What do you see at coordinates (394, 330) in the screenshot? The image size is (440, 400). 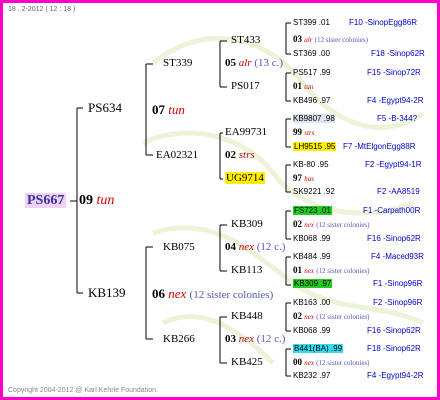 I see `g5-bottom-source-7: F16 -Sinop62R` at bounding box center [394, 330].